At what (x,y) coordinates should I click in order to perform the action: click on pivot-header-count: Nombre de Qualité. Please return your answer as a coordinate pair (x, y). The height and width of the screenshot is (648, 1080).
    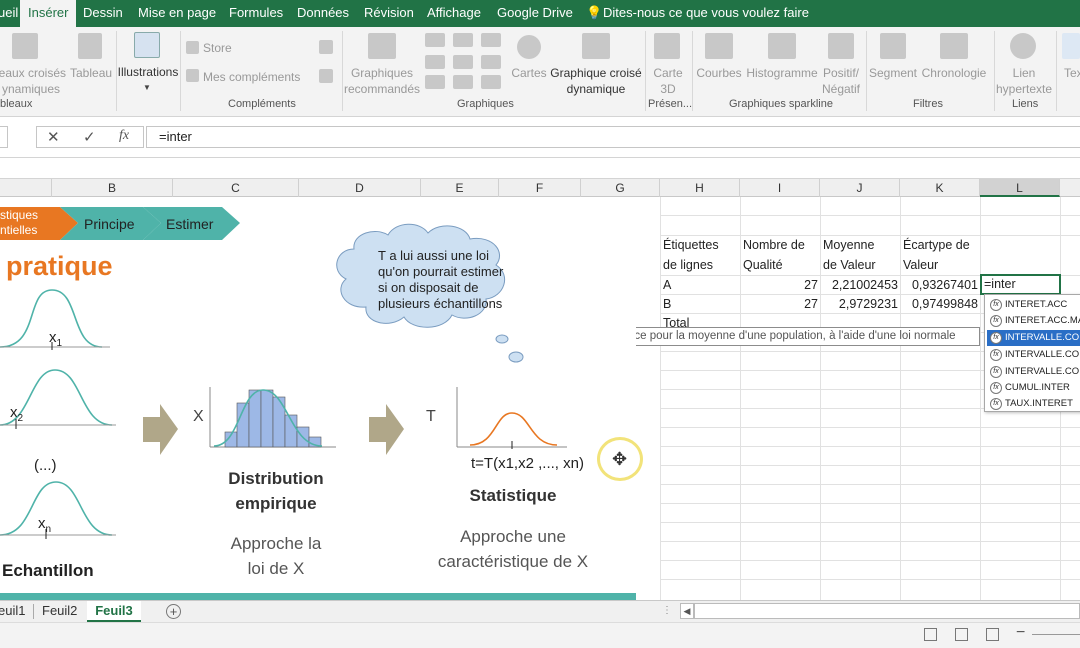
    Looking at the image, I should click on (774, 255).